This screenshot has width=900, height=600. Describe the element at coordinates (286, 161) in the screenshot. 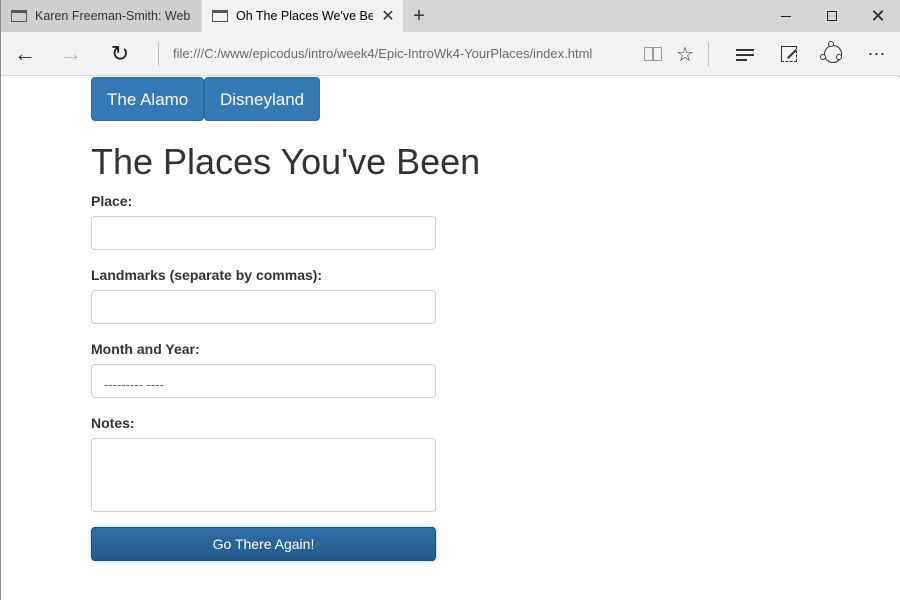

I see `page-title: The Places You've Been` at that location.